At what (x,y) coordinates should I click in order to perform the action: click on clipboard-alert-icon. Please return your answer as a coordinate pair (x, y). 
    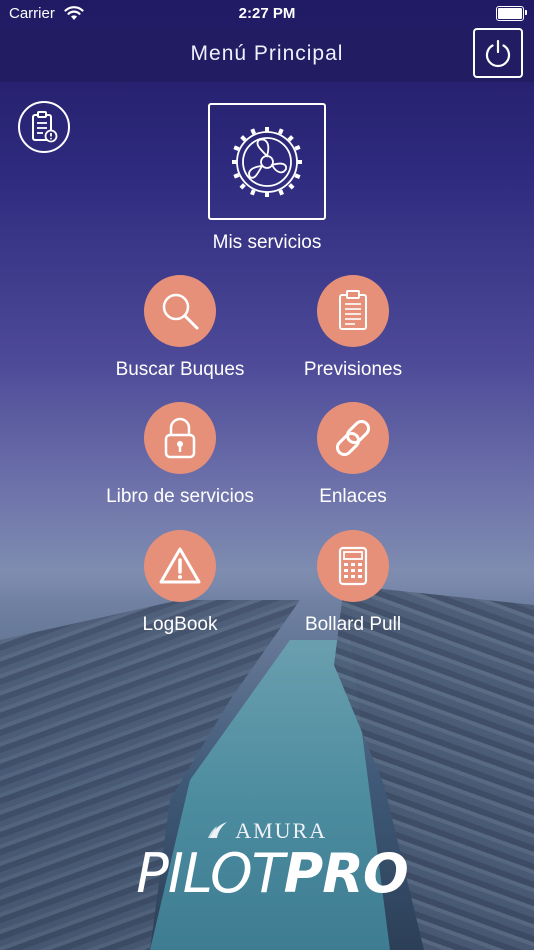
    Looking at the image, I should click on (45, 127).